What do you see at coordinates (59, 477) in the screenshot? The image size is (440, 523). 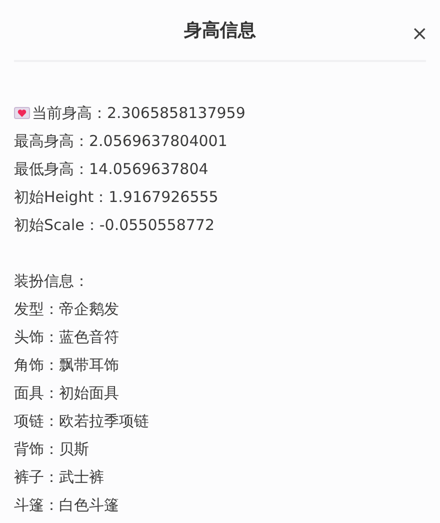 I see `info-text: 裤子：武士裤` at bounding box center [59, 477].